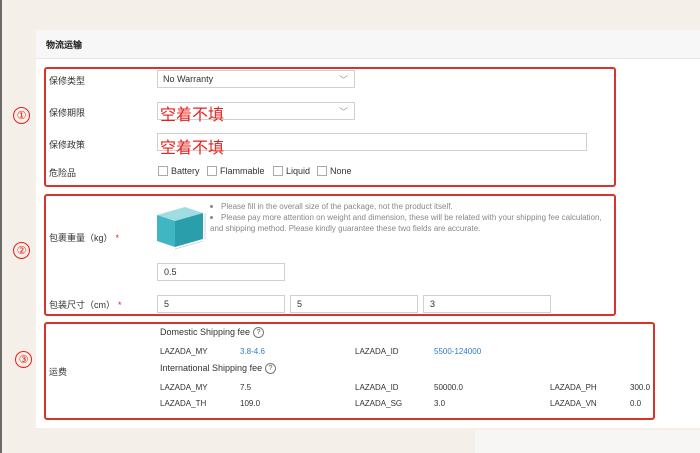 This screenshot has height=453, width=700. What do you see at coordinates (368, 44) in the screenshot?
I see `panel-header: 物流运输` at bounding box center [368, 44].